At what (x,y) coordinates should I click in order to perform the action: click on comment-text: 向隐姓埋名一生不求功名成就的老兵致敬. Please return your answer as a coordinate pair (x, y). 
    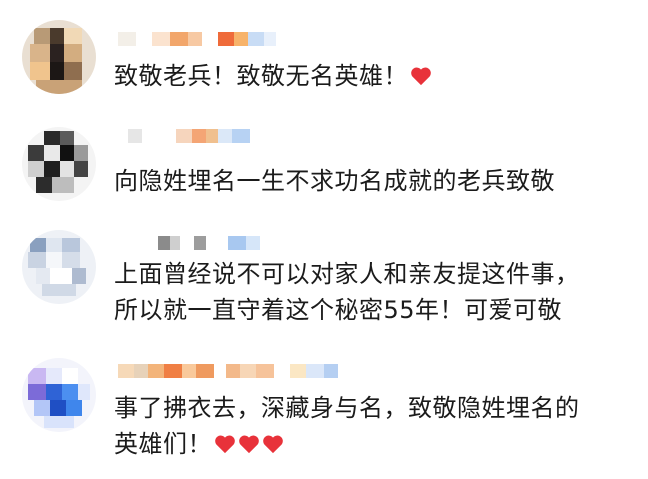
    Looking at the image, I should click on (334, 181).